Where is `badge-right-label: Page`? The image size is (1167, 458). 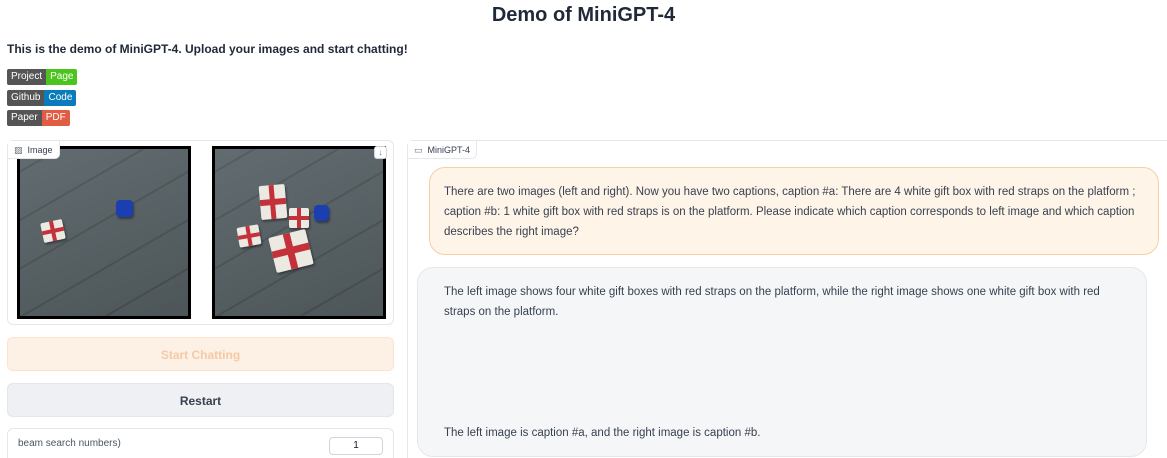 badge-right-label: Page is located at coordinates (62, 77).